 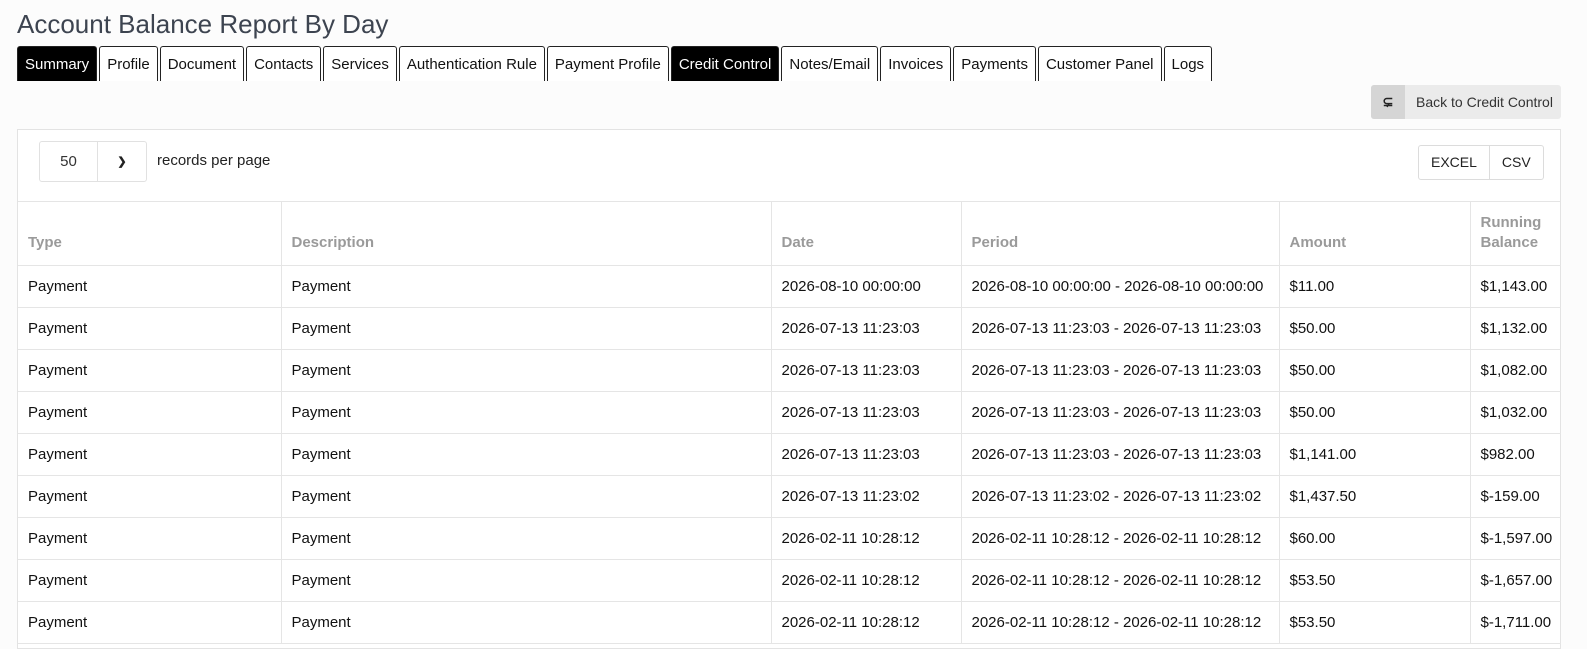 I want to click on records-per-page-value: 50, so click(x=69, y=161).